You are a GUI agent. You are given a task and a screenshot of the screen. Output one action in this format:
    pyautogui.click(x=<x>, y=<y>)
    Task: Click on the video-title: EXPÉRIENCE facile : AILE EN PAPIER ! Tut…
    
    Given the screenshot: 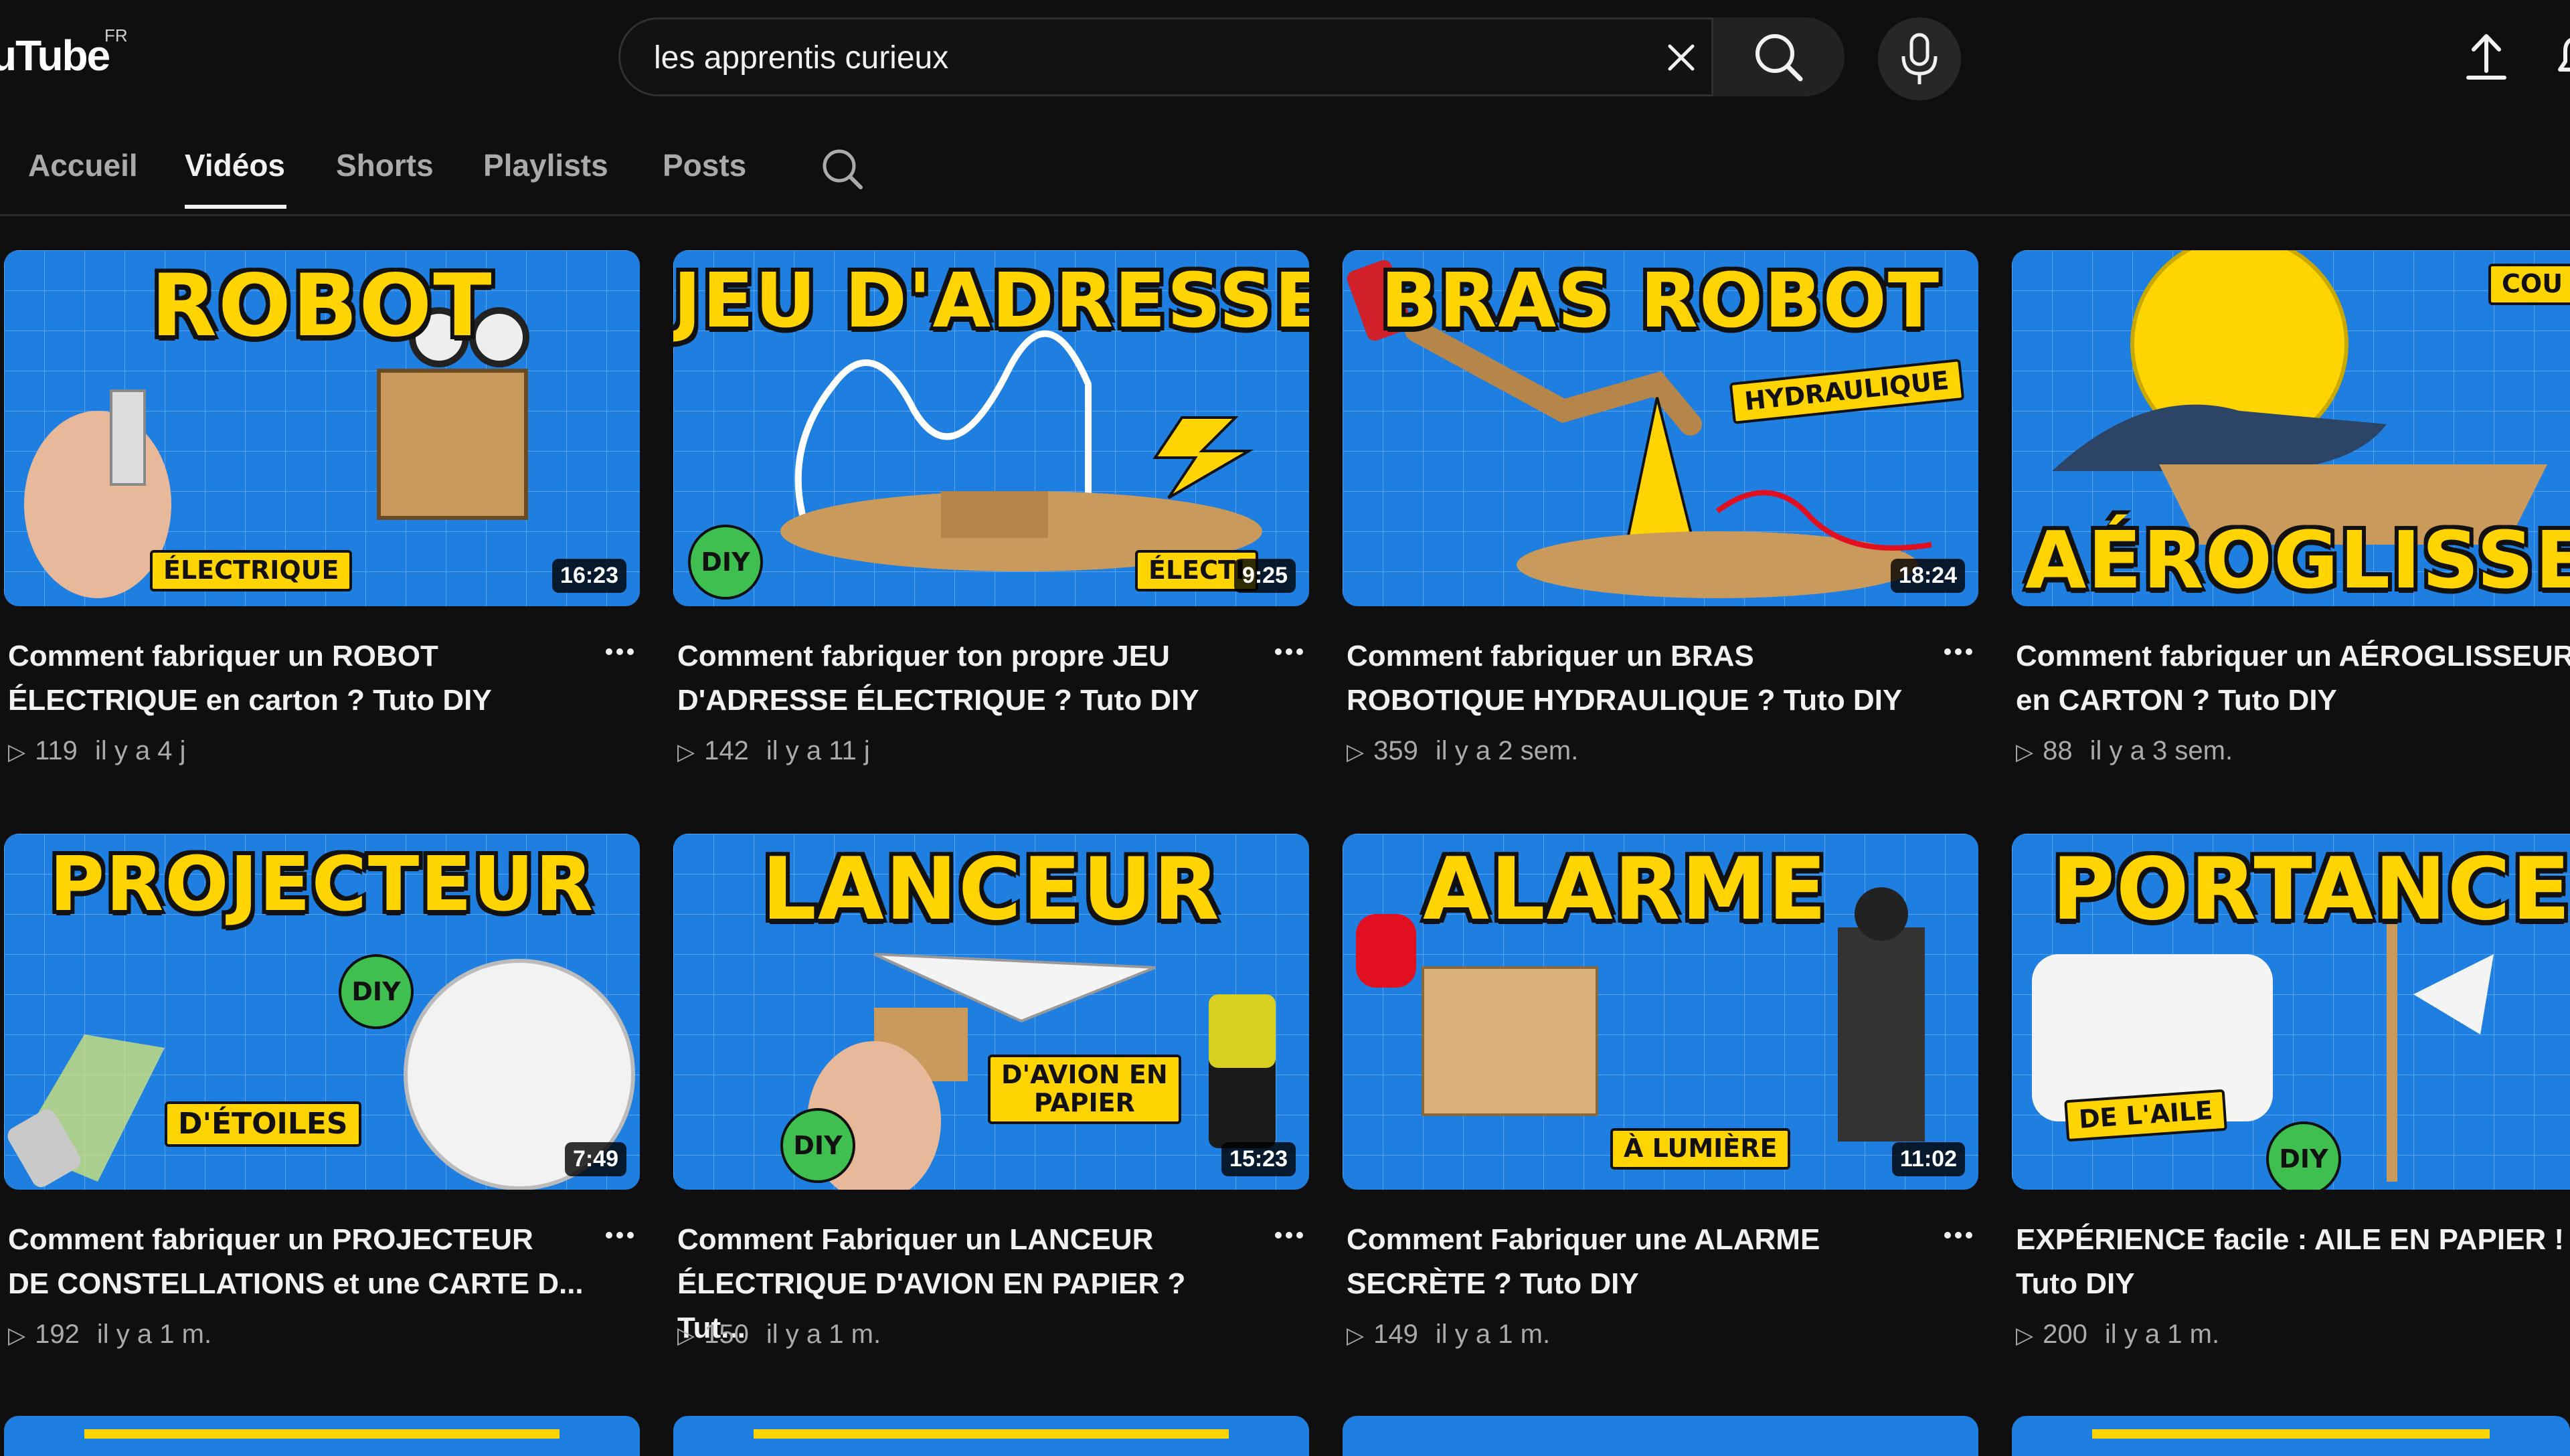 What is the action you would take?
    pyautogui.click(x=2293, y=1262)
    